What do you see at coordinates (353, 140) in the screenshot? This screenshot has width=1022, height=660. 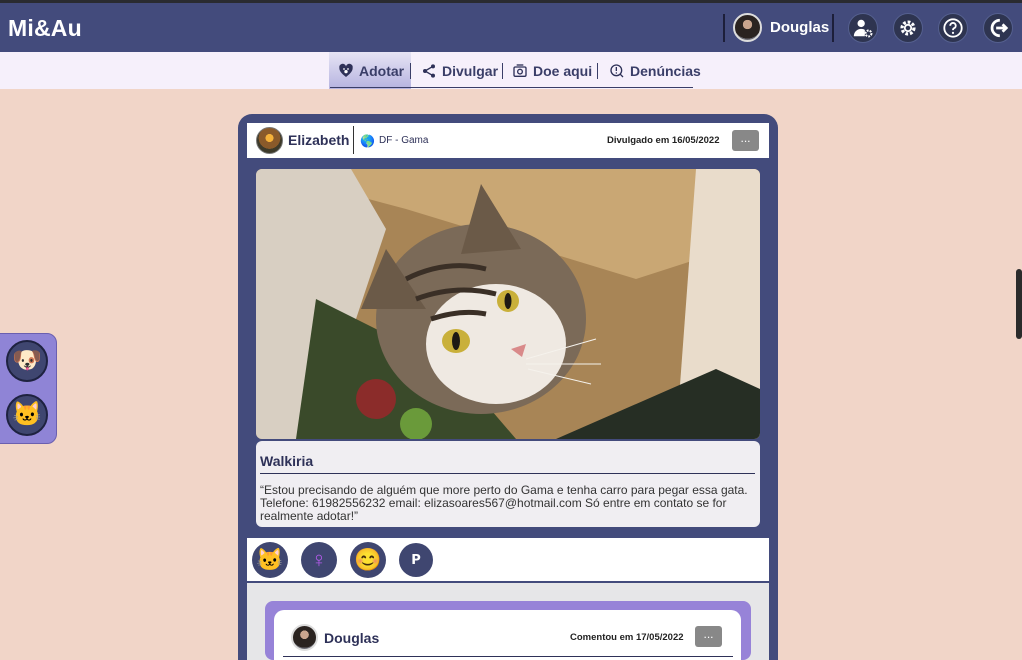 I see `post-header-divider` at bounding box center [353, 140].